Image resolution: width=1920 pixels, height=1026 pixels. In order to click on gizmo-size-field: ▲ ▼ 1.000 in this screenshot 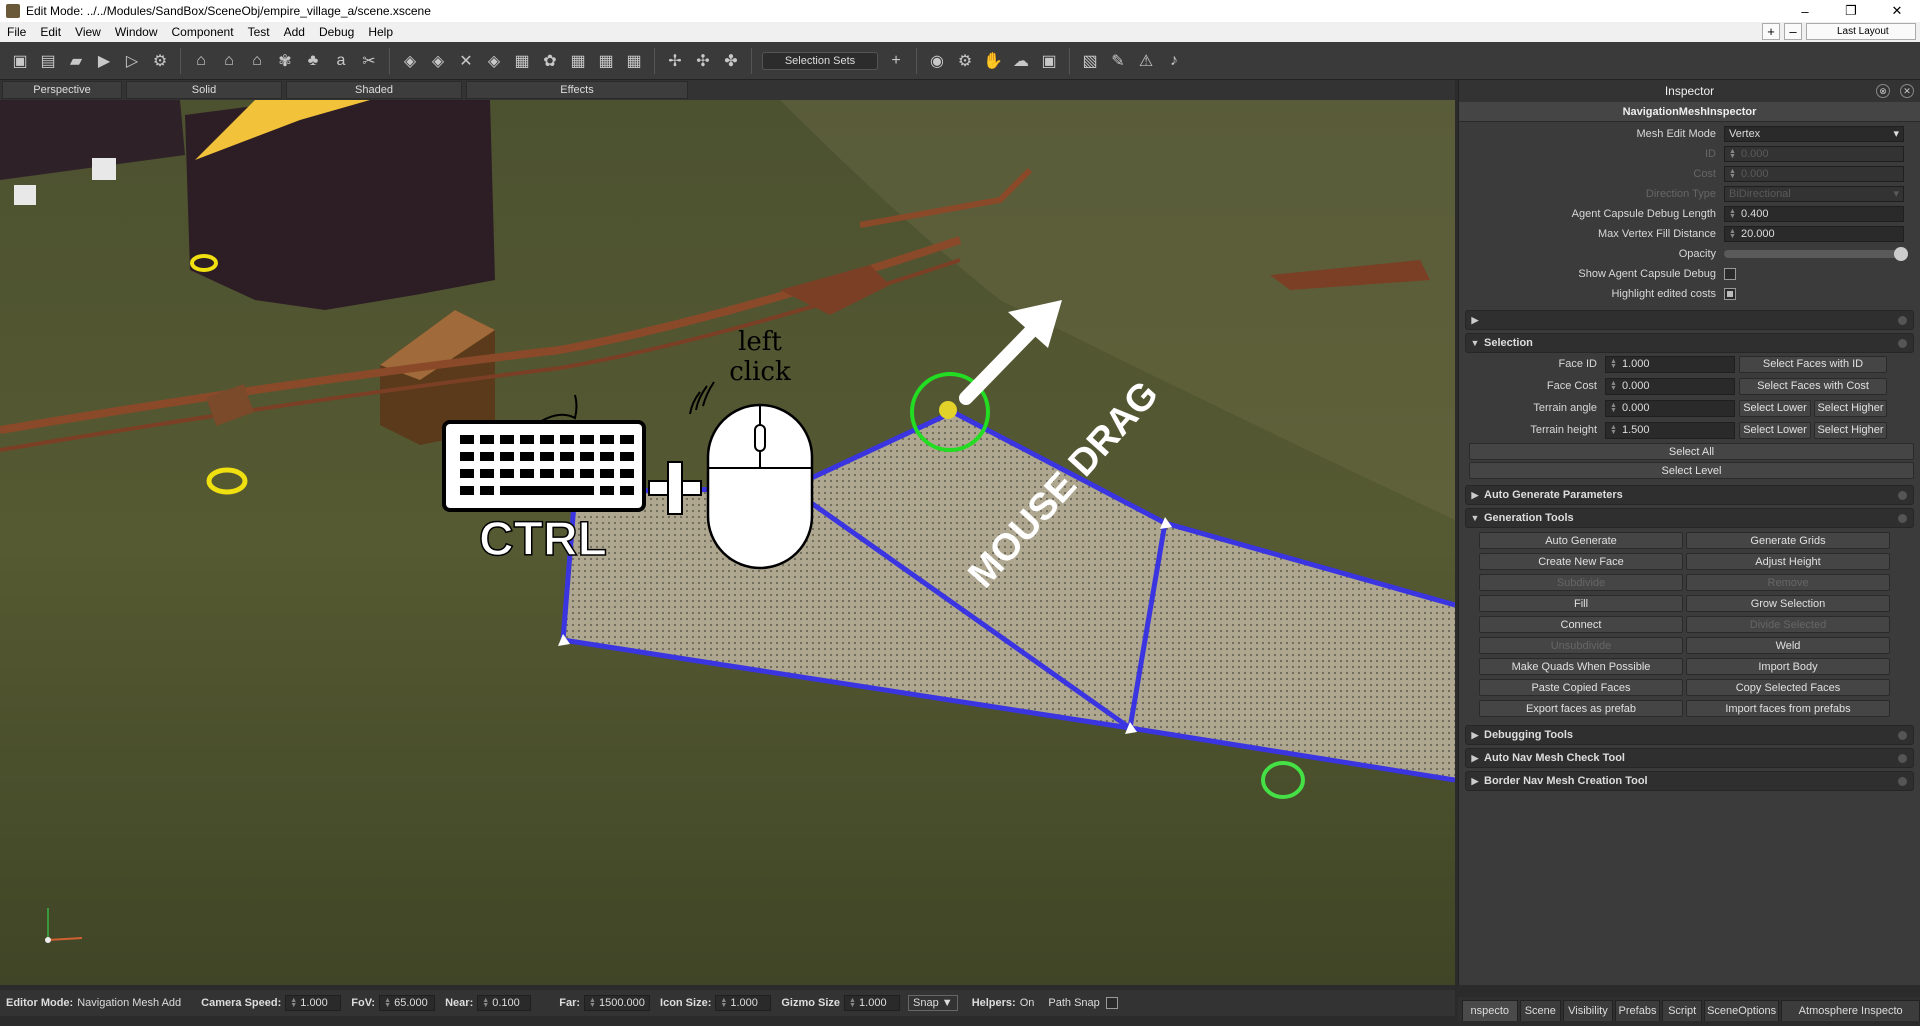, I will do `click(872, 1003)`.